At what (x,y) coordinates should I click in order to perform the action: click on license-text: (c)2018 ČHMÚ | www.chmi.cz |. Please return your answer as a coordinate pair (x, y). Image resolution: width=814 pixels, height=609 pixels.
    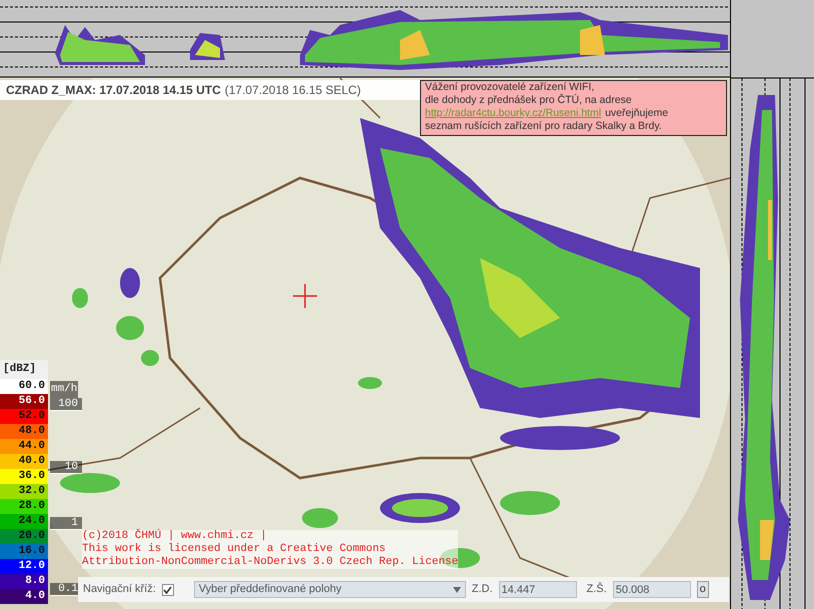
    Looking at the image, I should click on (175, 536).